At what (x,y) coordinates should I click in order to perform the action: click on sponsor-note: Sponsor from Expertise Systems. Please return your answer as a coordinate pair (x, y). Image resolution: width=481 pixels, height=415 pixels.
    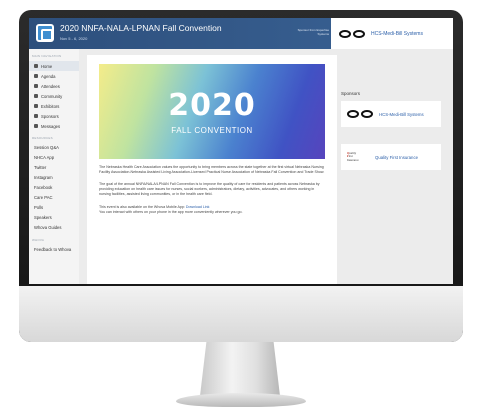
    Looking at the image, I should click on (313, 32).